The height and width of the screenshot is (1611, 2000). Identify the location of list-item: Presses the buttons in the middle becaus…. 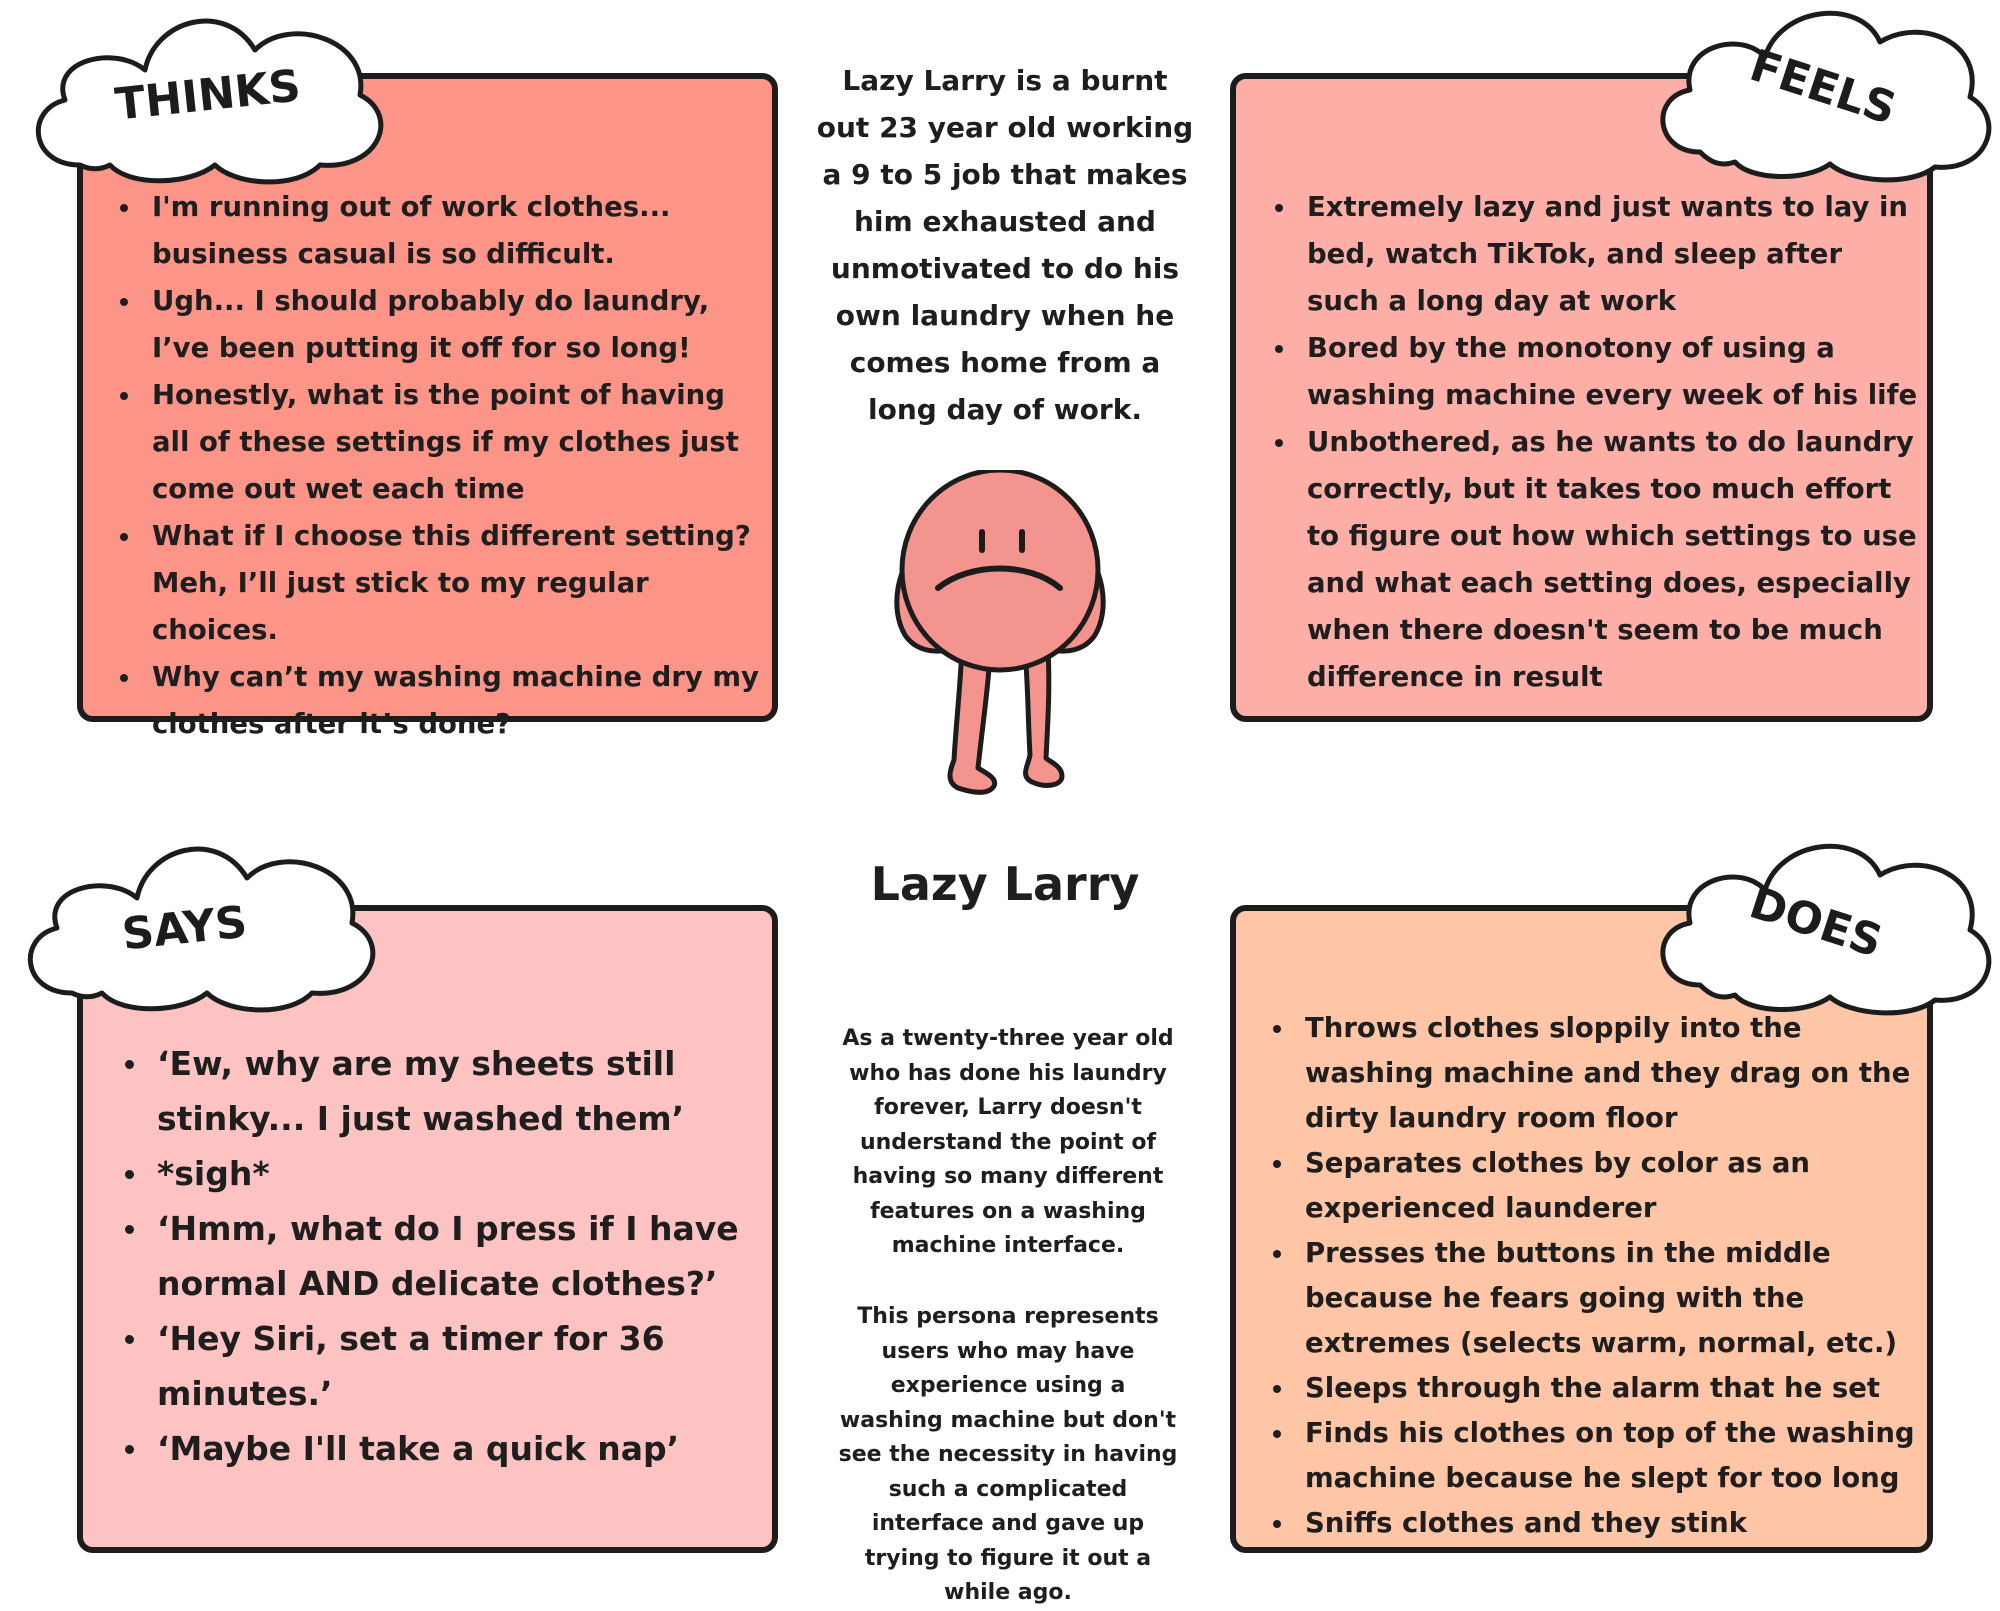
(1599, 1298).